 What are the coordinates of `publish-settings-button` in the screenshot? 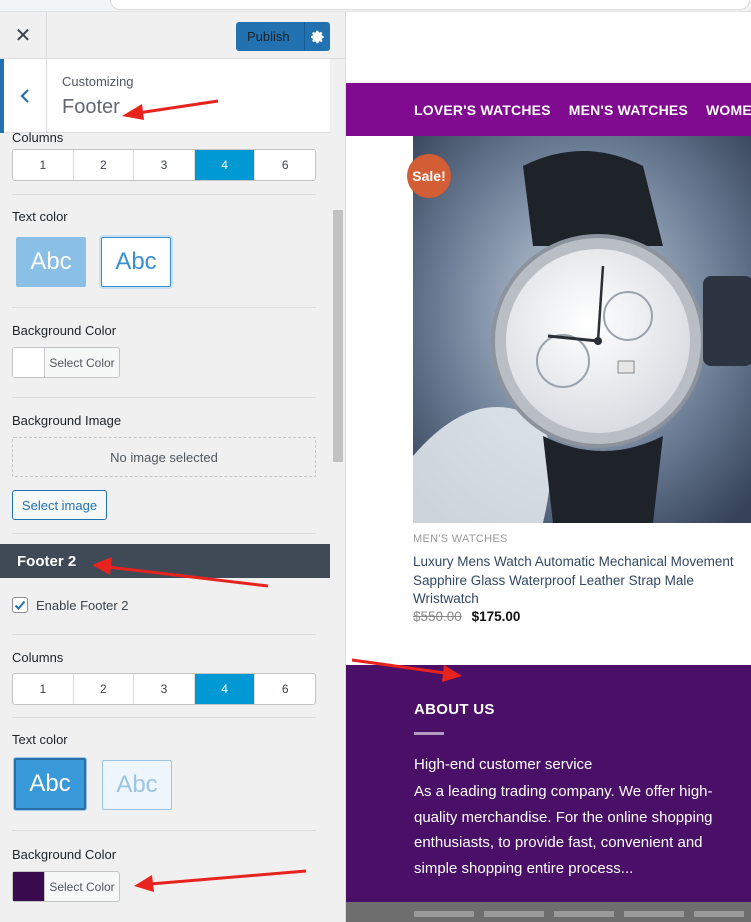 It's located at (317, 37).